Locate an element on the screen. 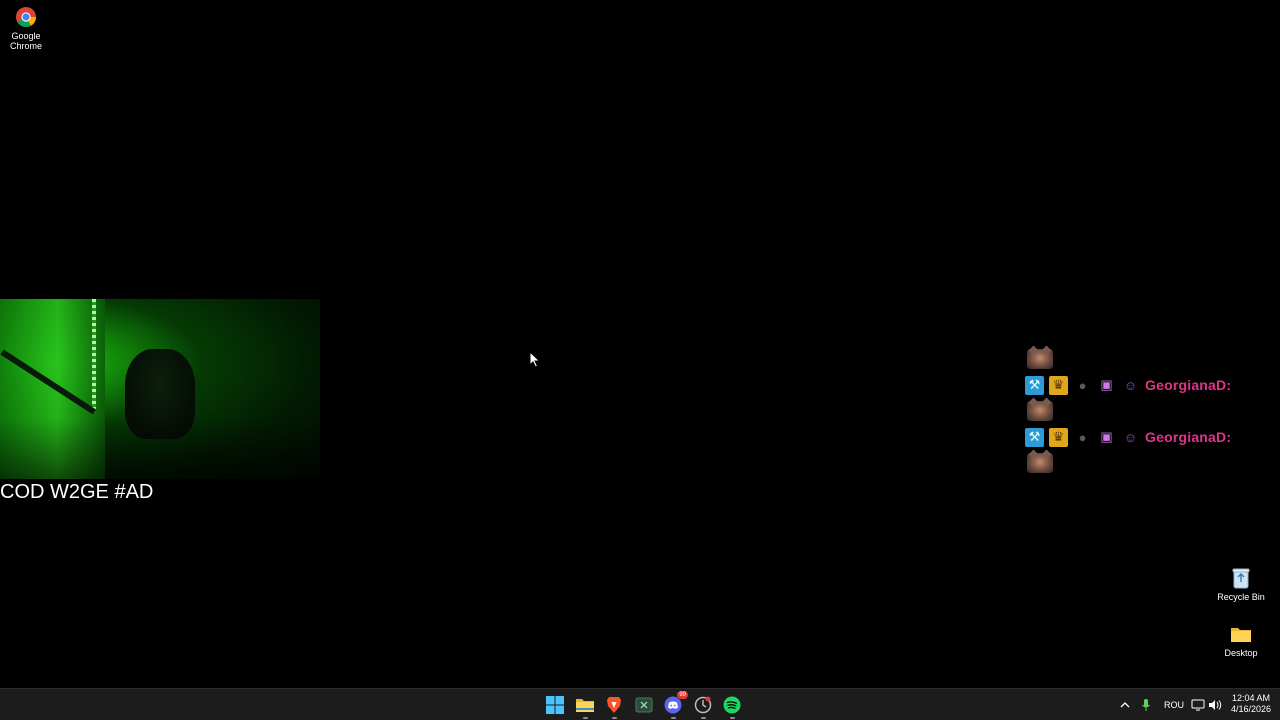 This screenshot has height=720, width=1280. recycle-bin-icon is located at coordinates (1241, 578).